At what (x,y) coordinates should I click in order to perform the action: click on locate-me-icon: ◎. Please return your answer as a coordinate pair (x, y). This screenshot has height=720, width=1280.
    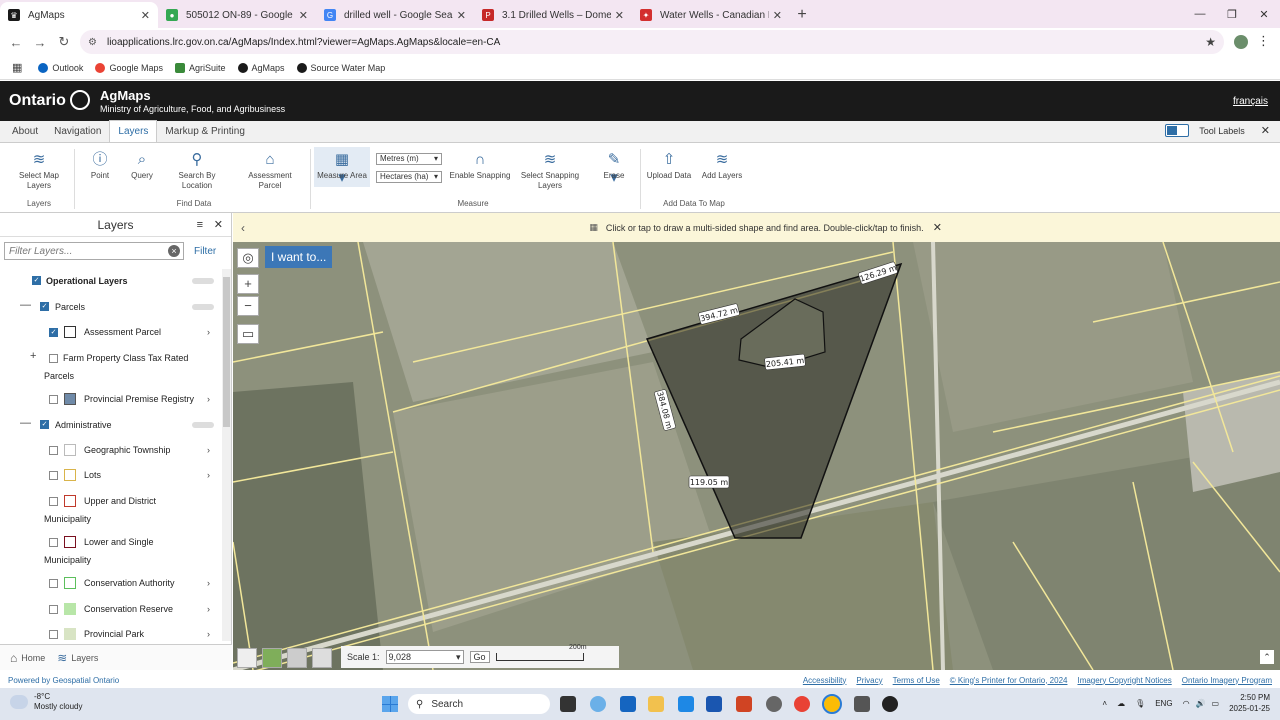
    Looking at the image, I should click on (248, 258).